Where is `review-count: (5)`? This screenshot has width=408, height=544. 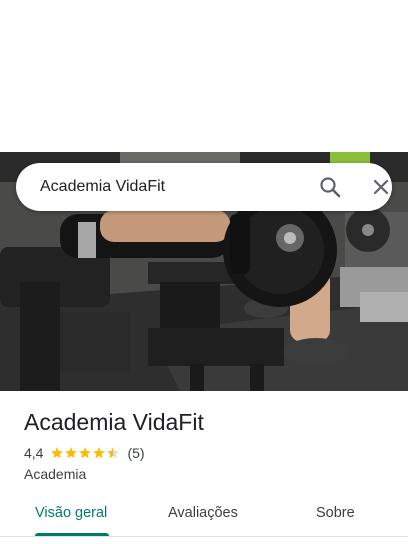 review-count: (5) is located at coordinates (135, 453).